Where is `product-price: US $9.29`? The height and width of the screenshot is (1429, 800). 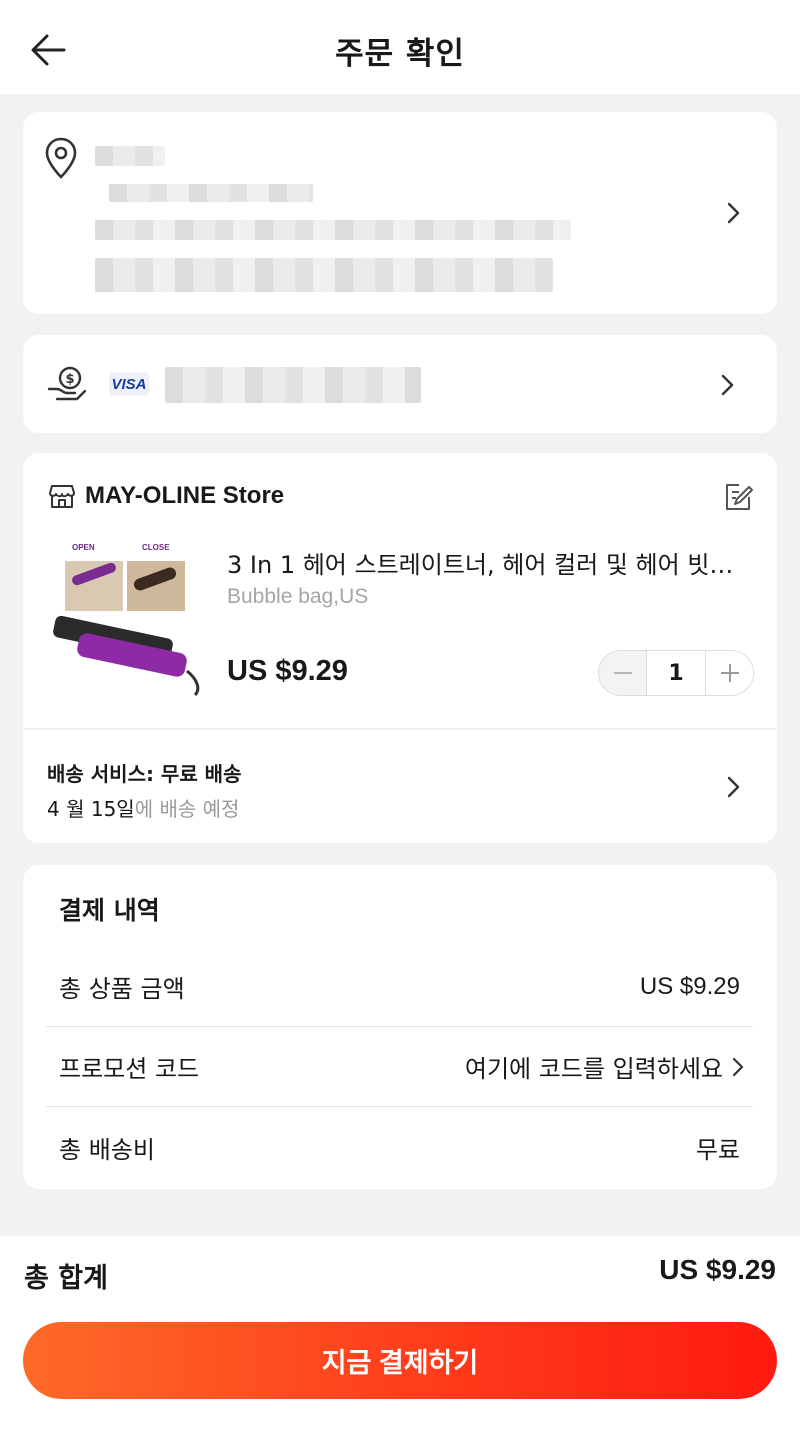 product-price: US $9.29 is located at coordinates (287, 671).